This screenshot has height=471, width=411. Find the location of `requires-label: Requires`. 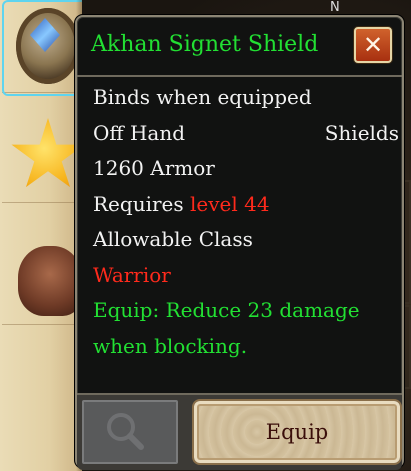

requires-label: Requires is located at coordinates (138, 203).